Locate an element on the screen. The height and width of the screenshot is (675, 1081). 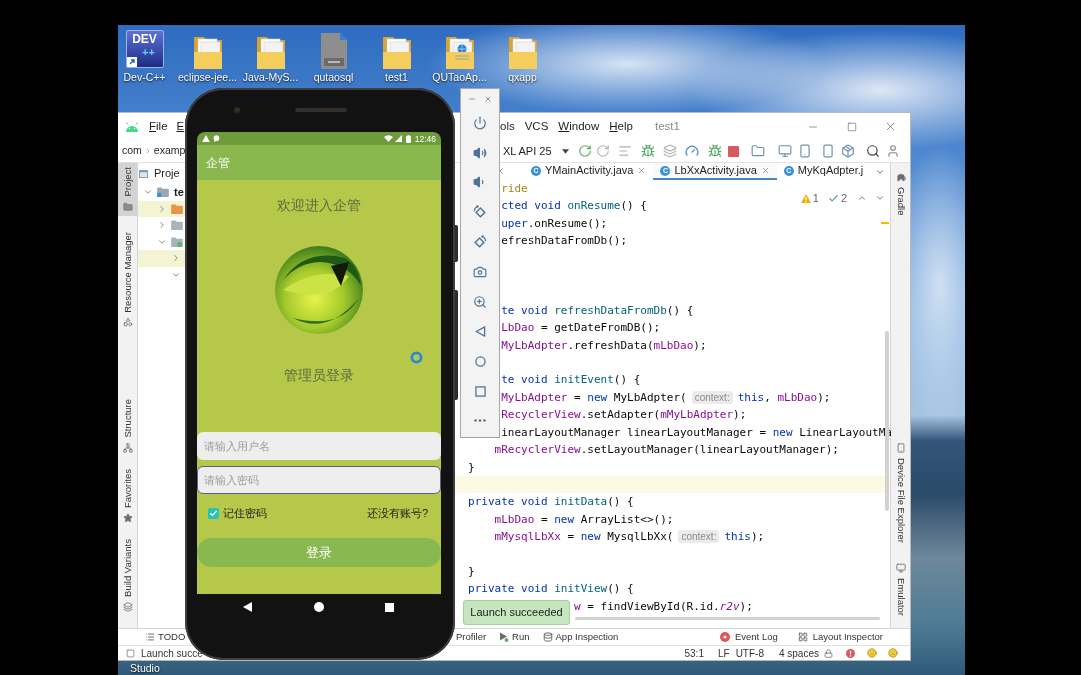
frown-icon is located at coordinates (893, 653).